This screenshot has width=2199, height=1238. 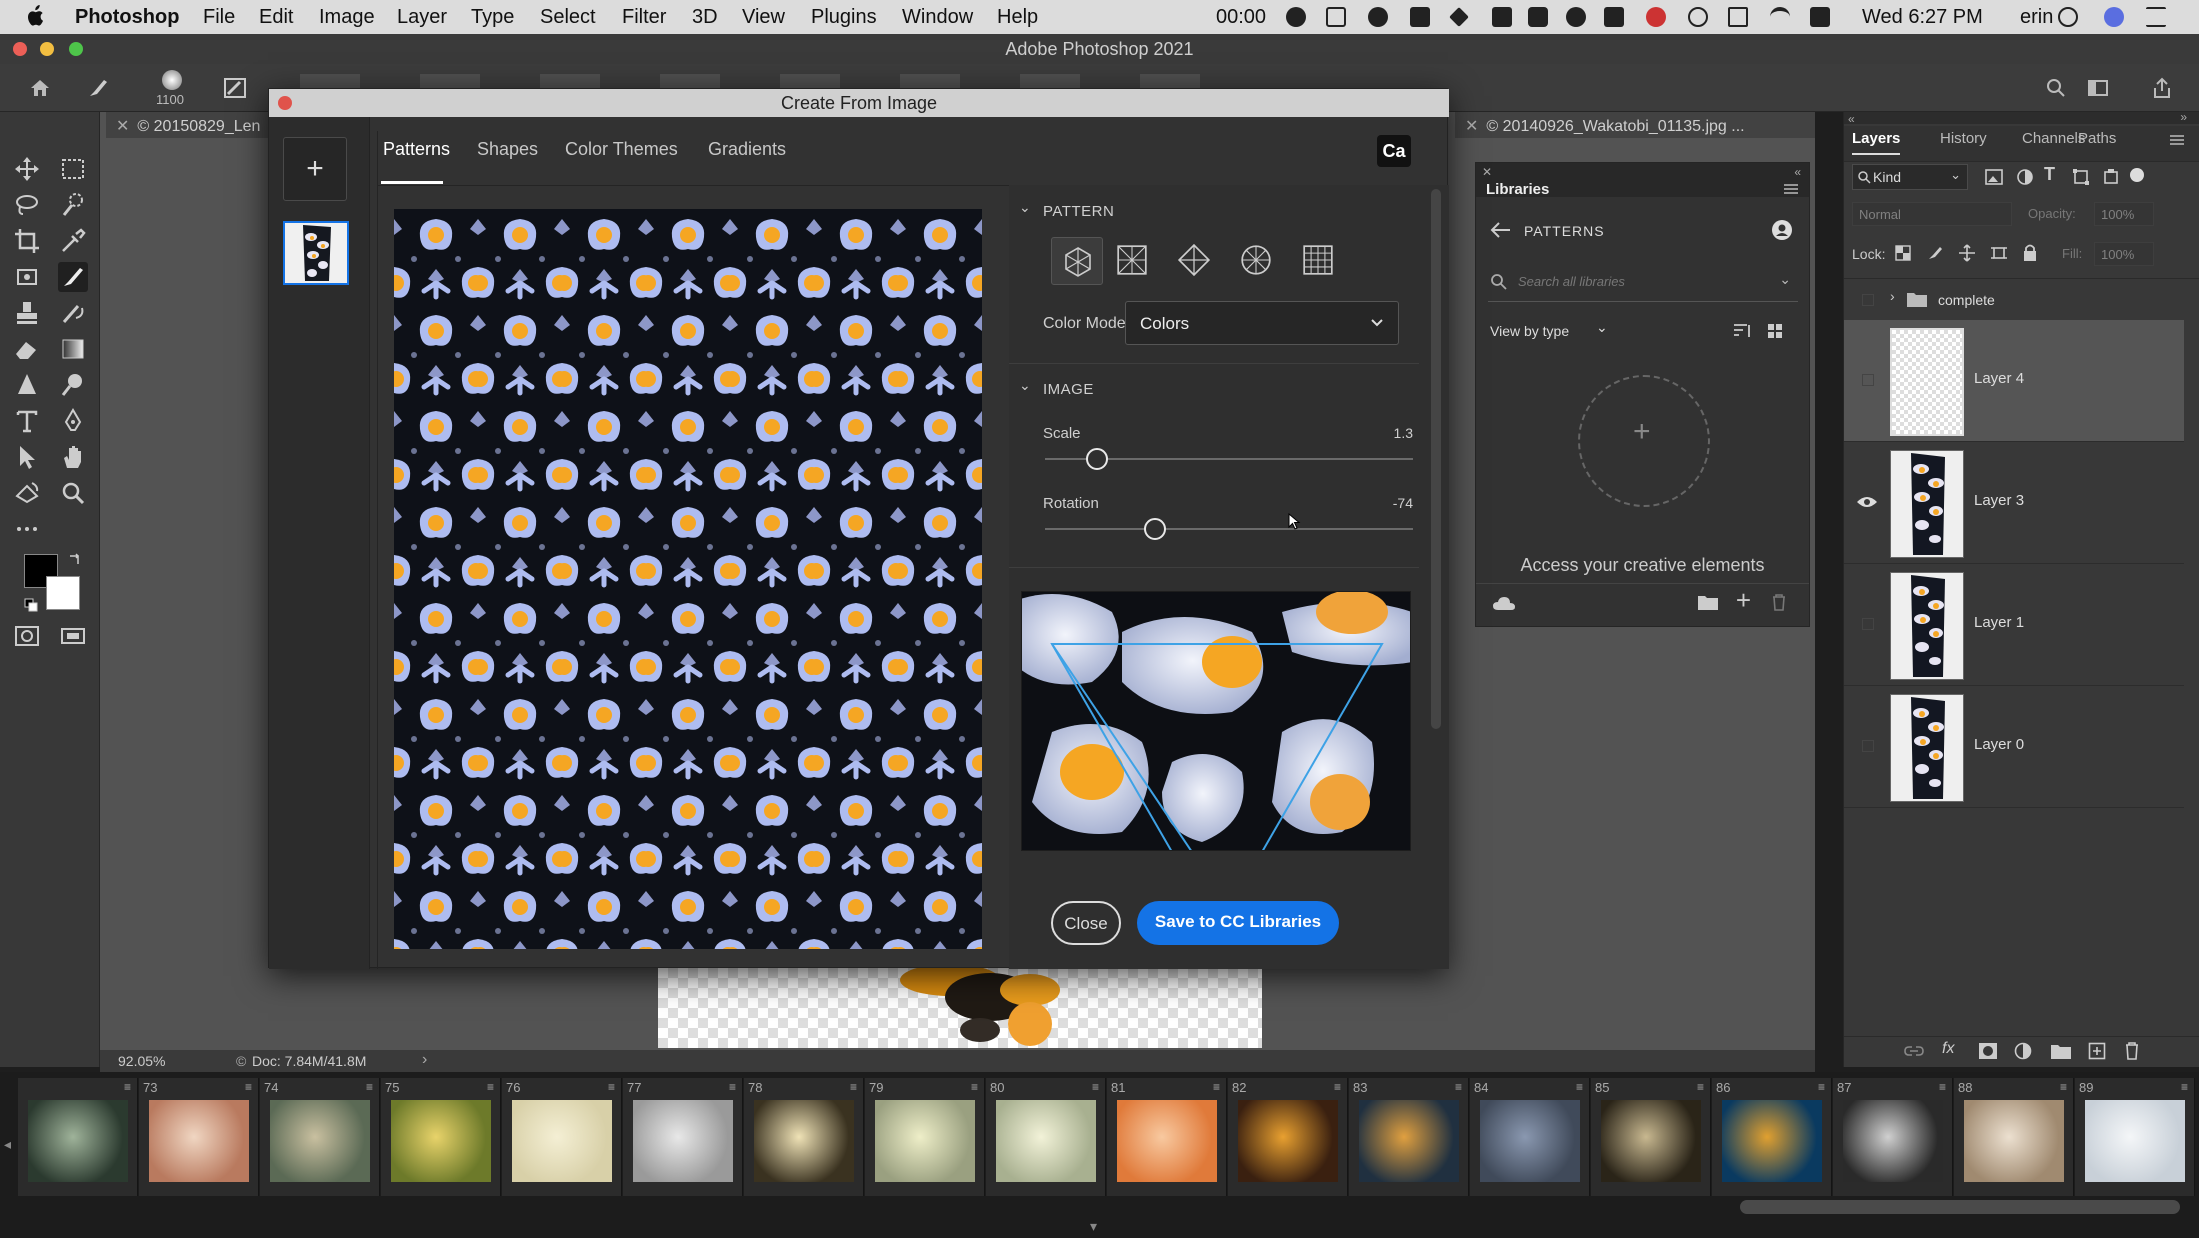 I want to click on m-tray-icon, so click(x=1420, y=17).